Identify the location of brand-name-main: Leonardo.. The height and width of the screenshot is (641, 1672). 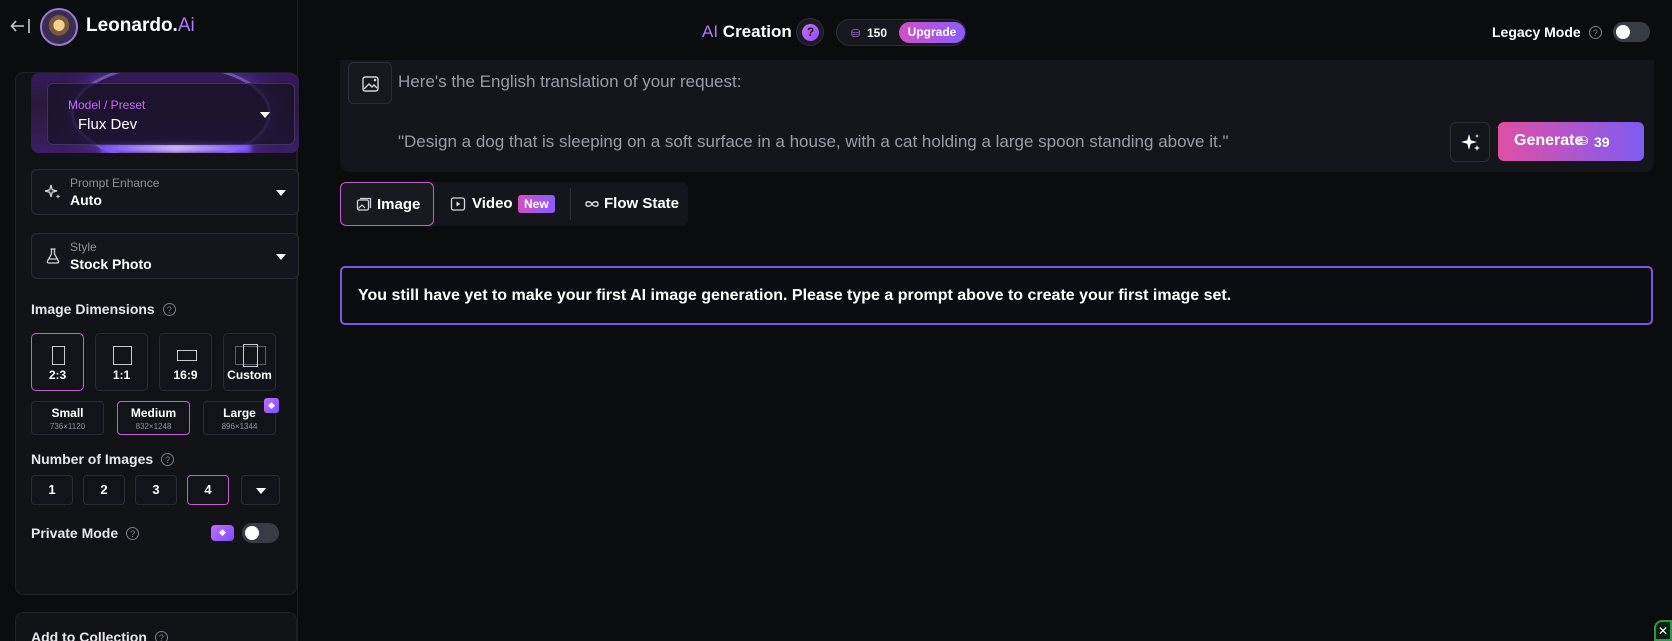
(132, 25).